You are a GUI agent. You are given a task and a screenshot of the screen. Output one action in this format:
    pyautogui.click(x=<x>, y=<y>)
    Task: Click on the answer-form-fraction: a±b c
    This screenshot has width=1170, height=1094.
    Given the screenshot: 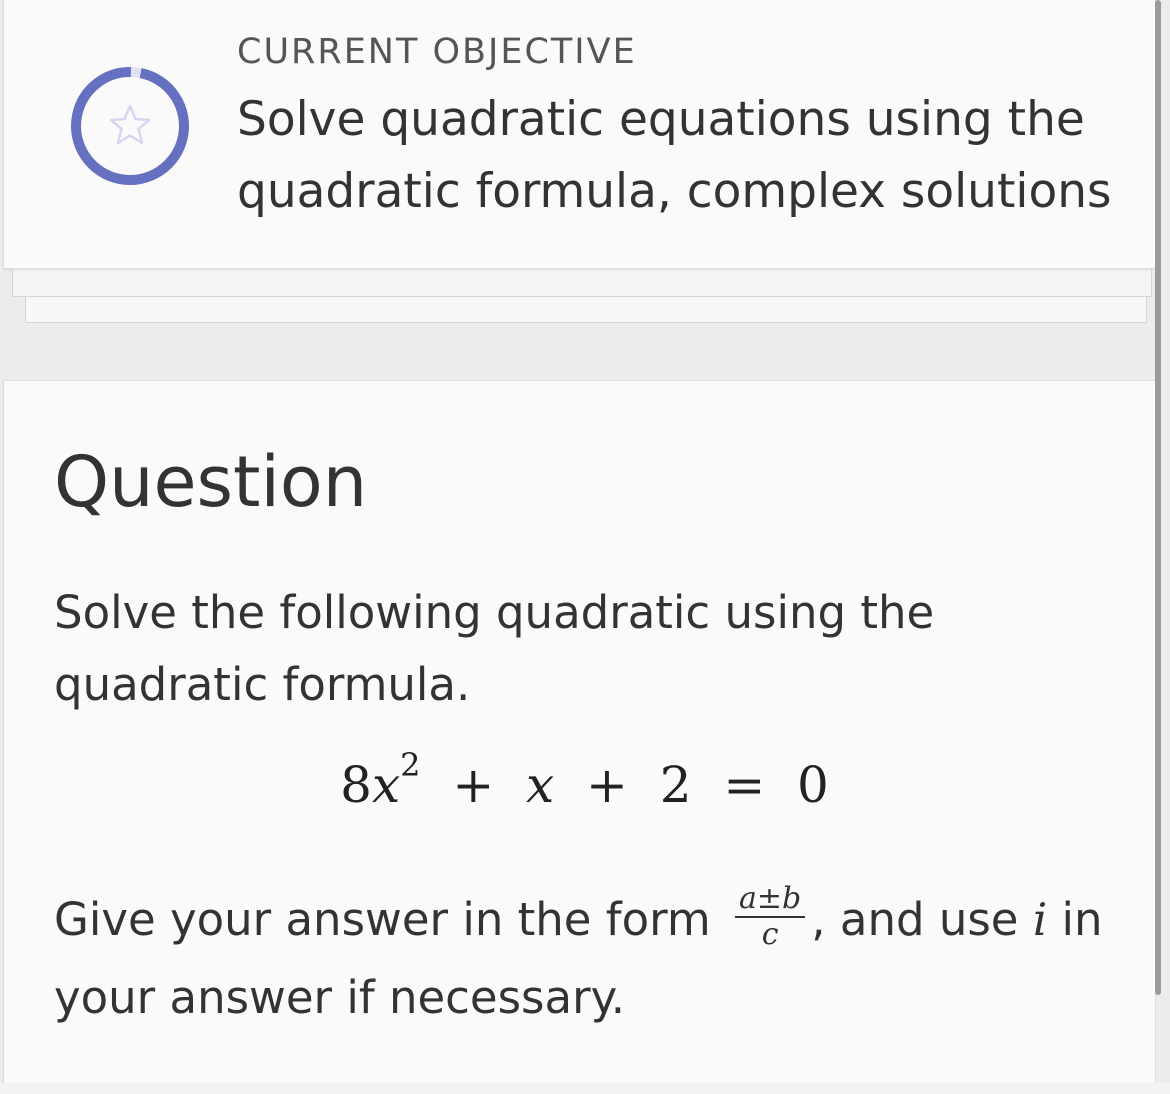 What is the action you would take?
    pyautogui.click(x=770, y=917)
    